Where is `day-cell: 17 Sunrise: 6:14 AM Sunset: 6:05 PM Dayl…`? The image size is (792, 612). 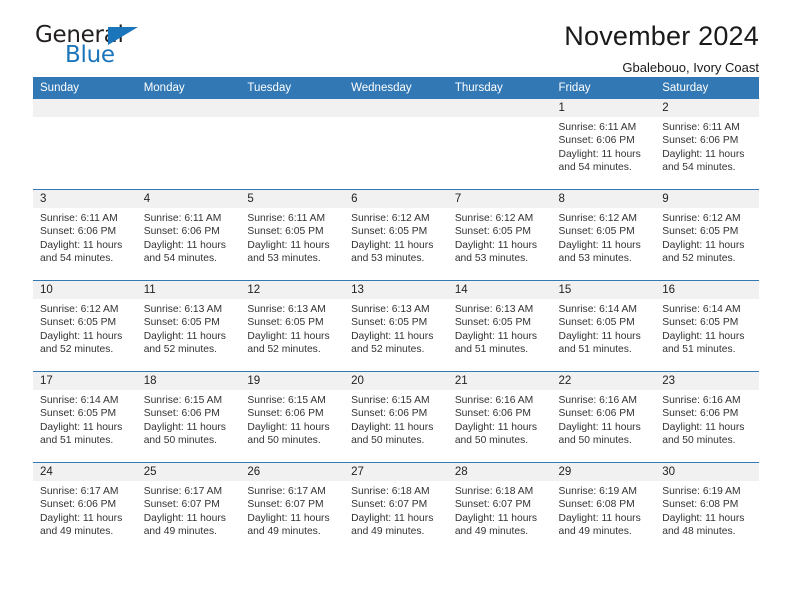
day-cell: 17 Sunrise: 6:14 AM Sunset: 6:05 PM Dayl… is located at coordinates (85, 417).